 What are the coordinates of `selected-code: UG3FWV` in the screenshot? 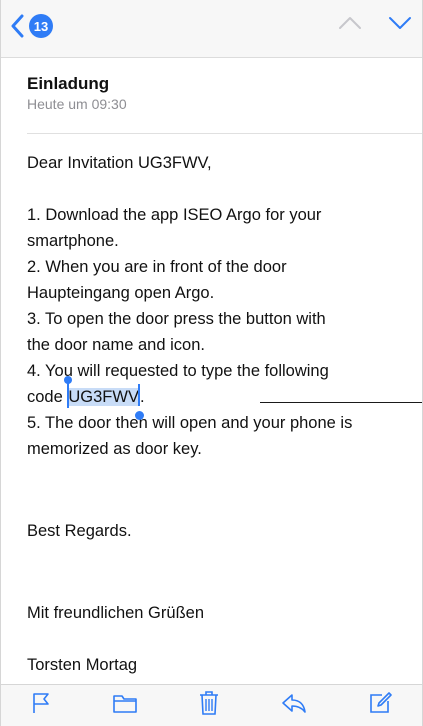 It's located at (104, 398).